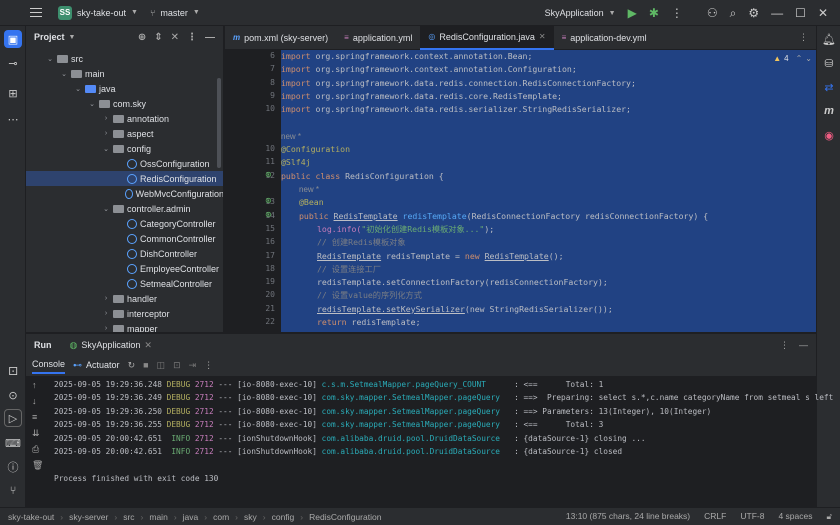  What do you see at coordinates (829, 87) in the screenshot?
I see `gradle-icon: ⇄` at bounding box center [829, 87].